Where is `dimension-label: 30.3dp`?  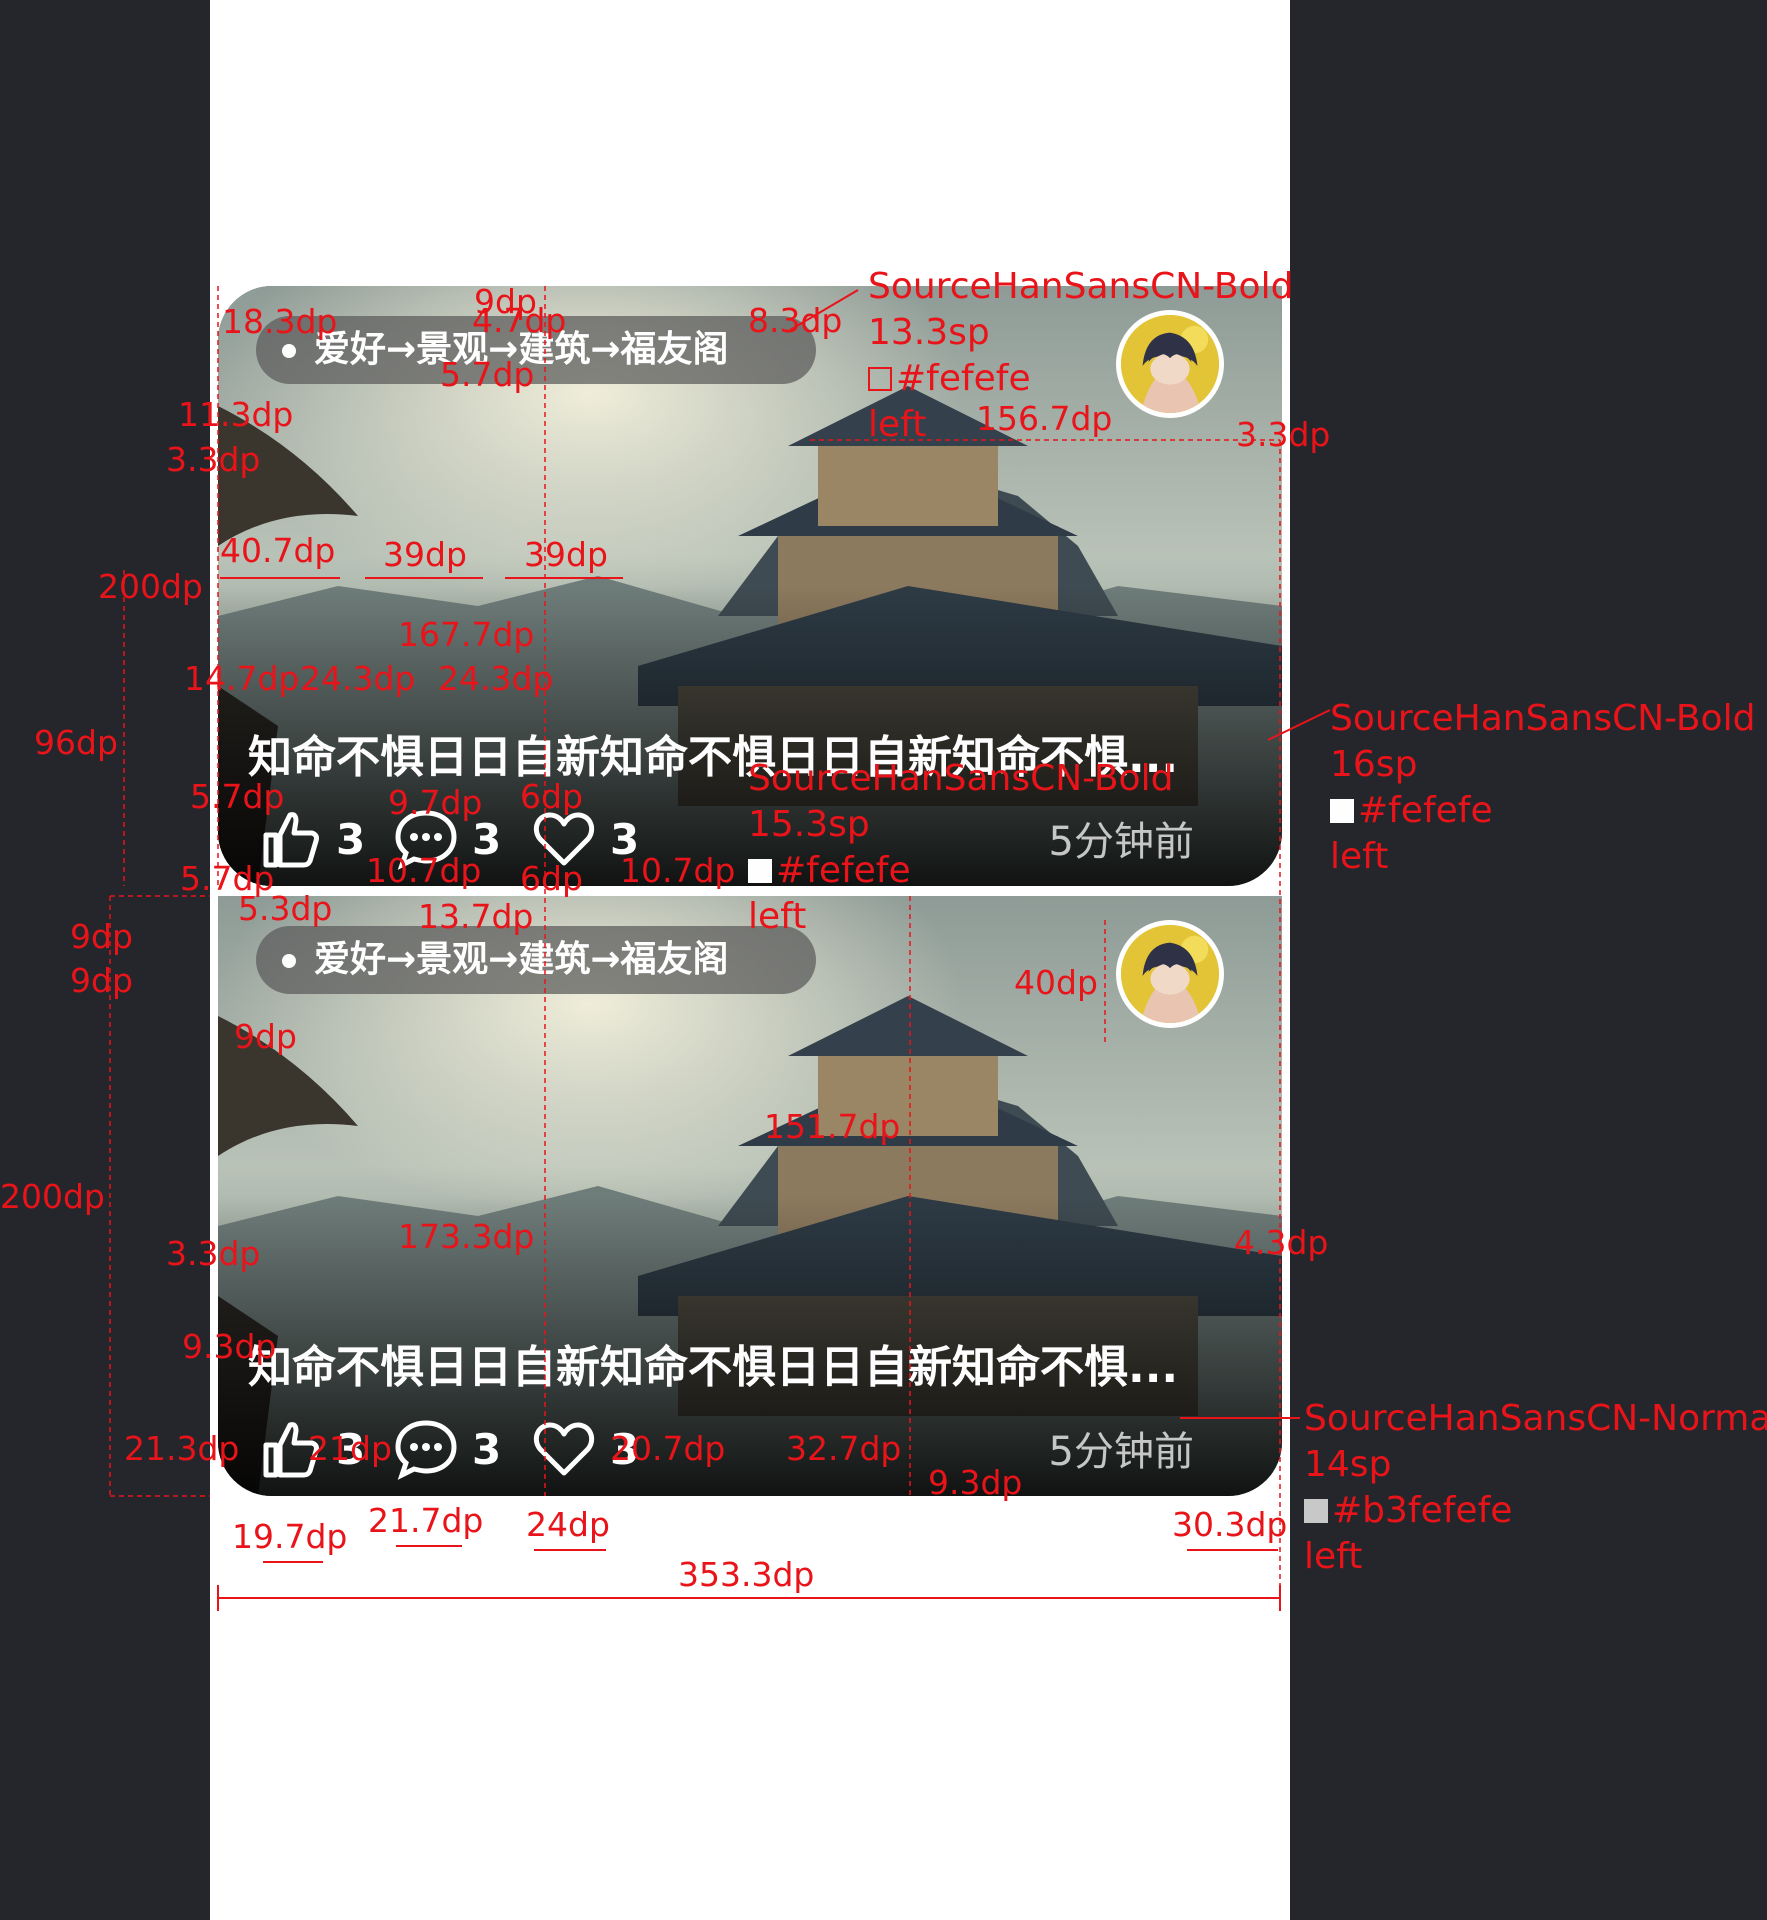 dimension-label: 30.3dp is located at coordinates (1230, 1524).